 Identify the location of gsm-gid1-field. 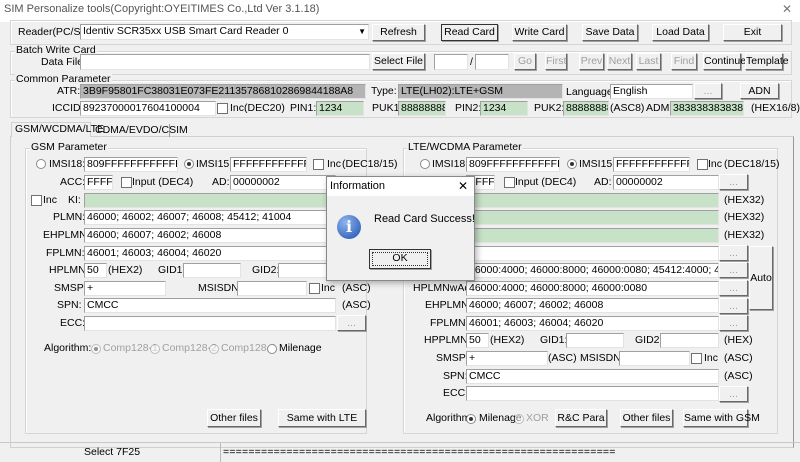
(212, 270).